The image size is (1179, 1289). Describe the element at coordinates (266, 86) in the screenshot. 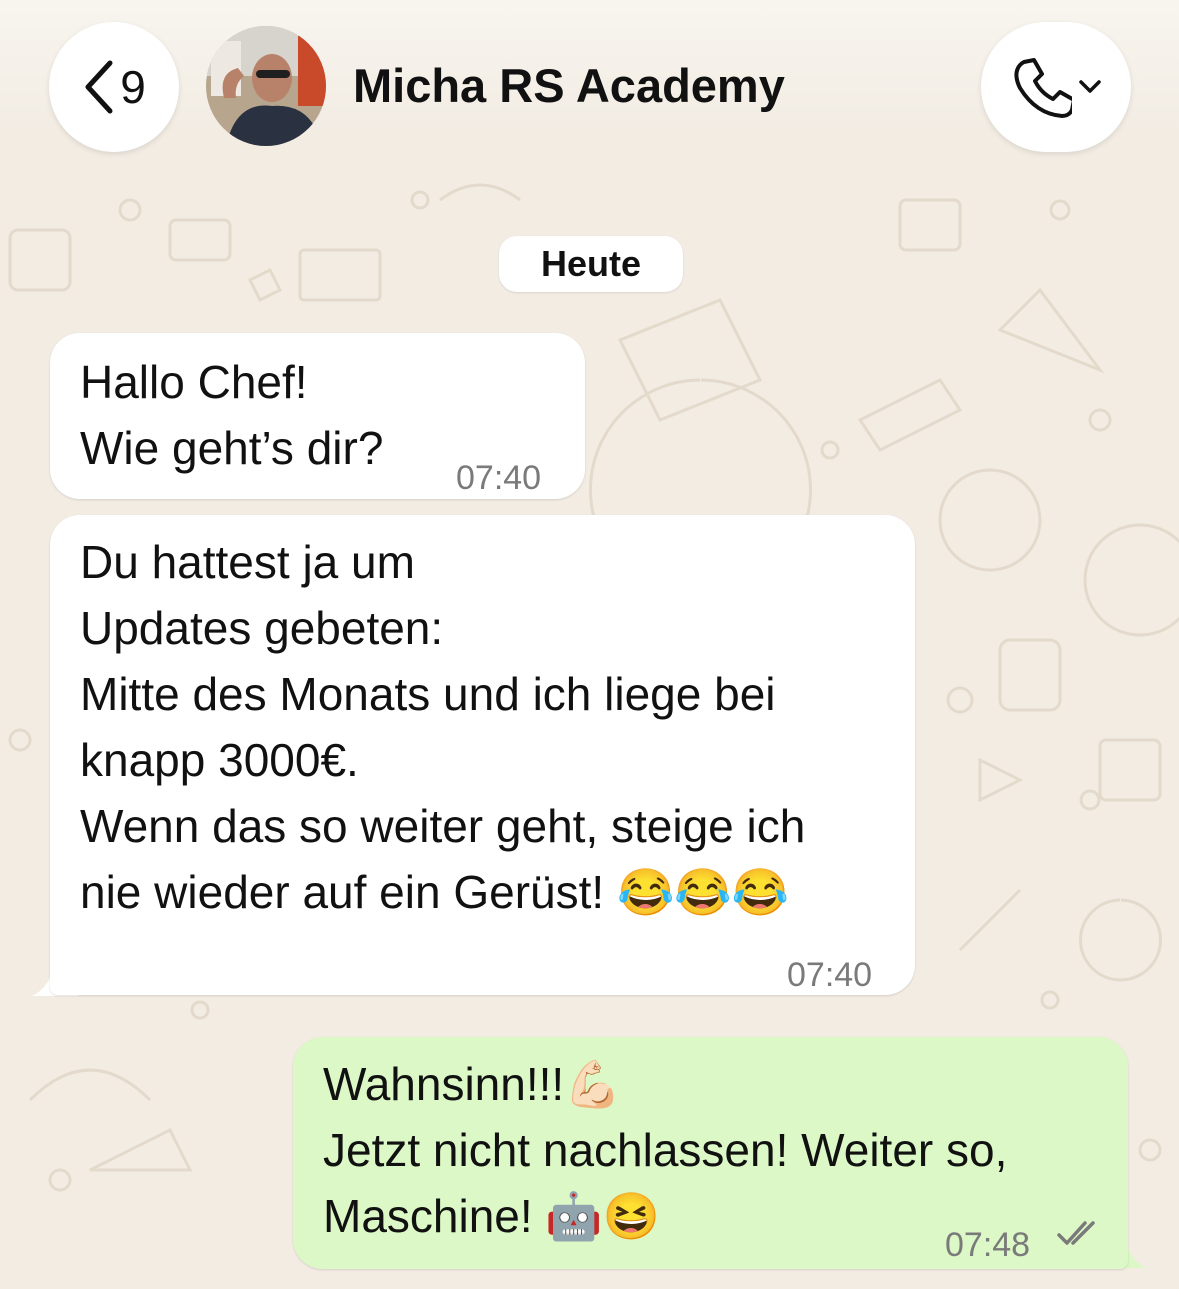

I see `avatar` at that location.